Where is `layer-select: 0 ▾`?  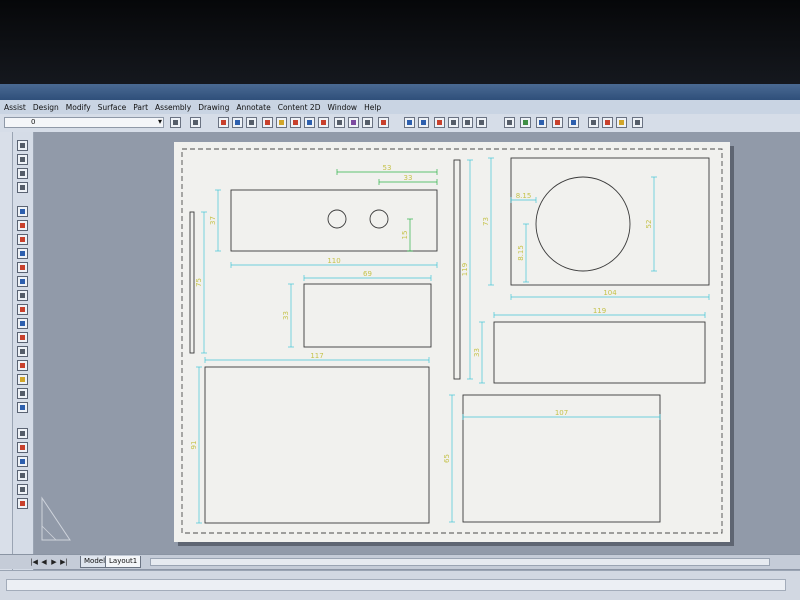 layer-select: 0 ▾ is located at coordinates (84, 122).